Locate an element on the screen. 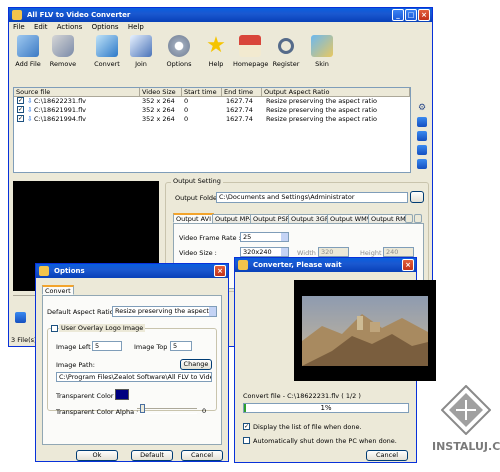 This screenshot has width=500, height=472. register-button: Register is located at coordinates (286, 51).